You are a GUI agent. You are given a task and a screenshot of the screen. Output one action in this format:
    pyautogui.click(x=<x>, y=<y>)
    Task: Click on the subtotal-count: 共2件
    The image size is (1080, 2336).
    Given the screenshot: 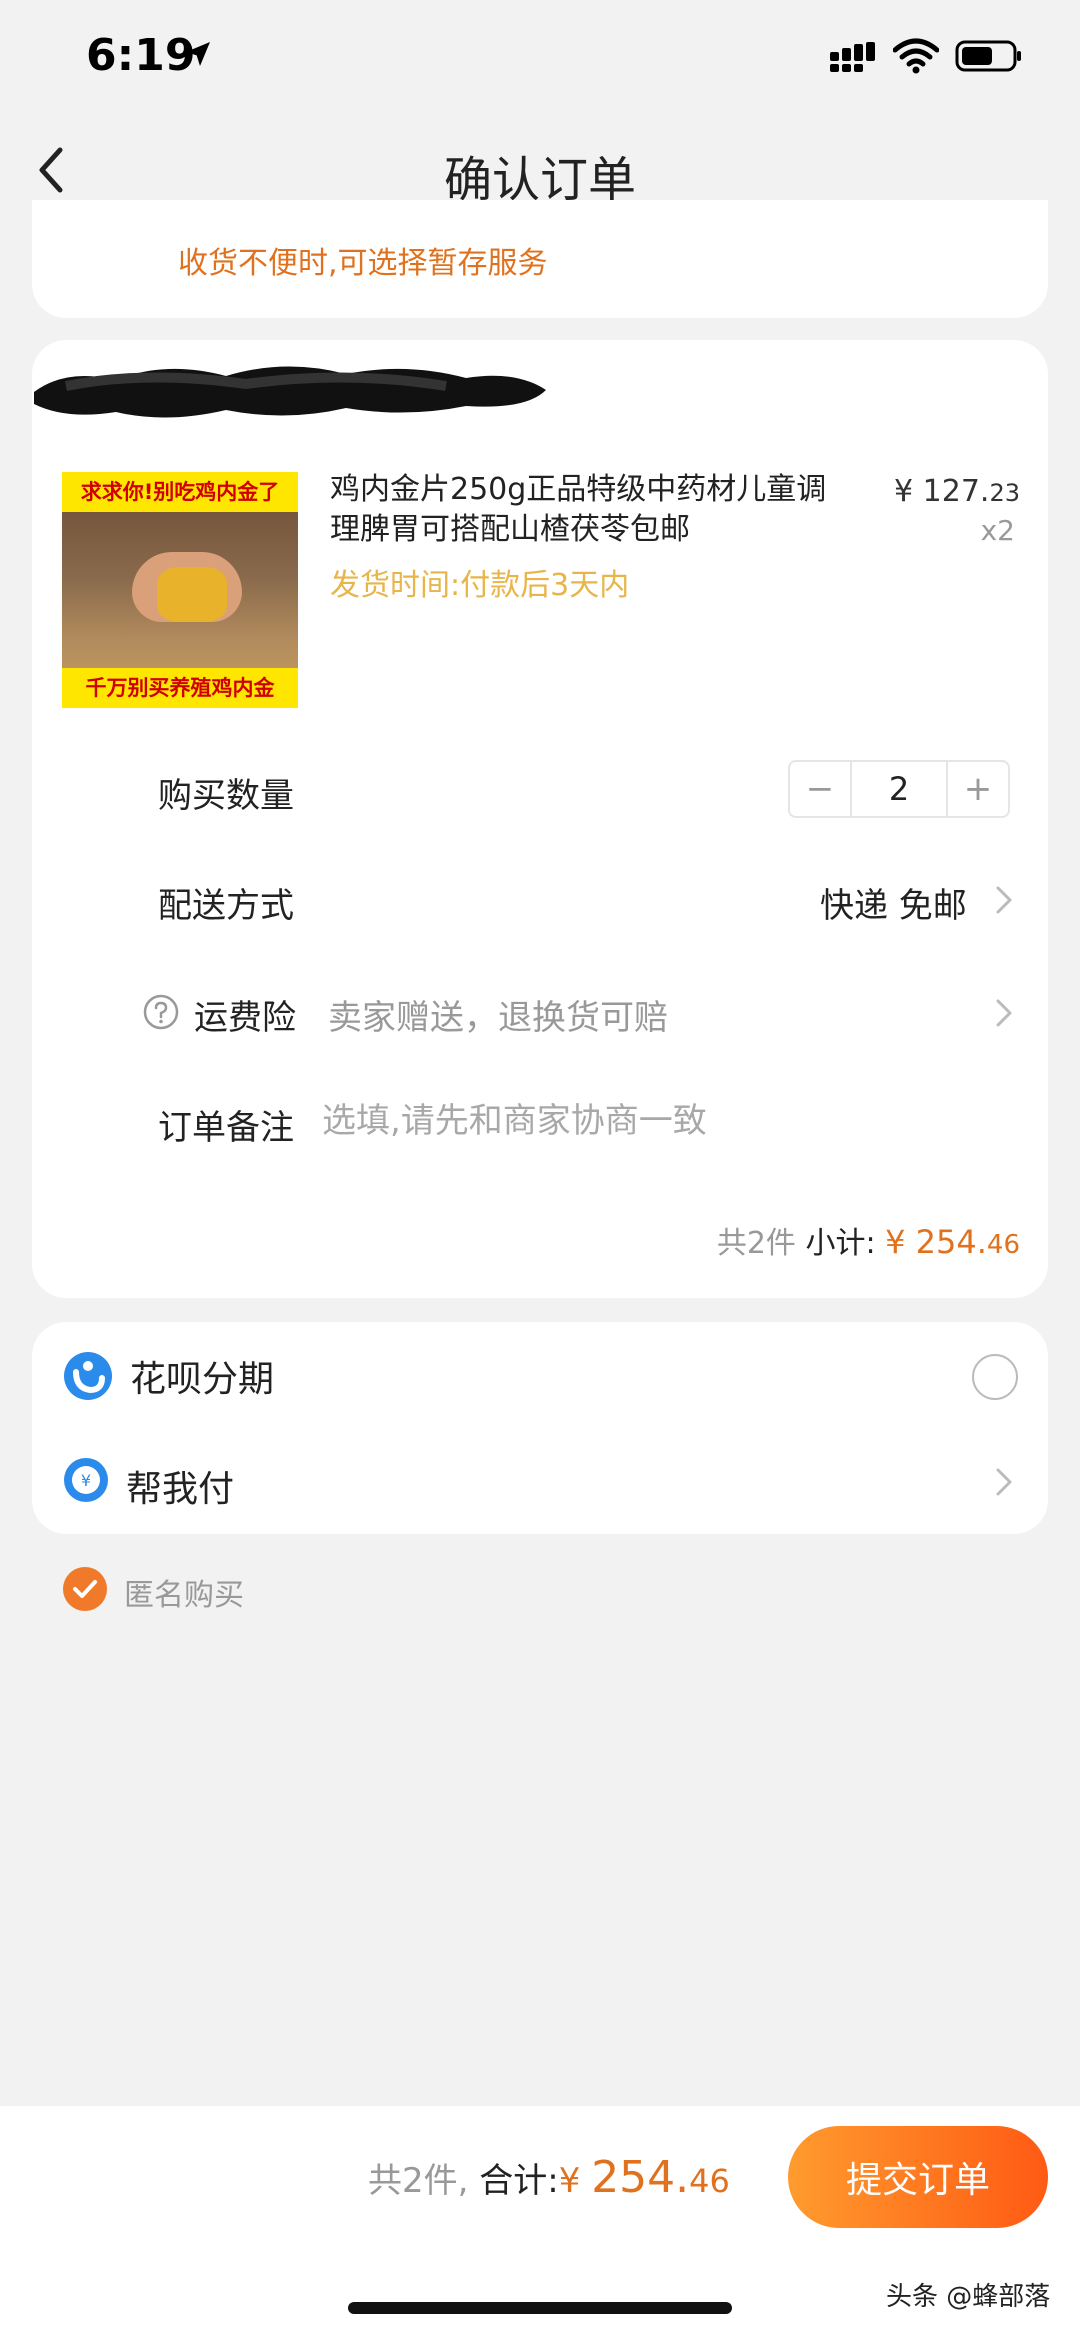 What is the action you would take?
    pyautogui.click(x=756, y=1243)
    